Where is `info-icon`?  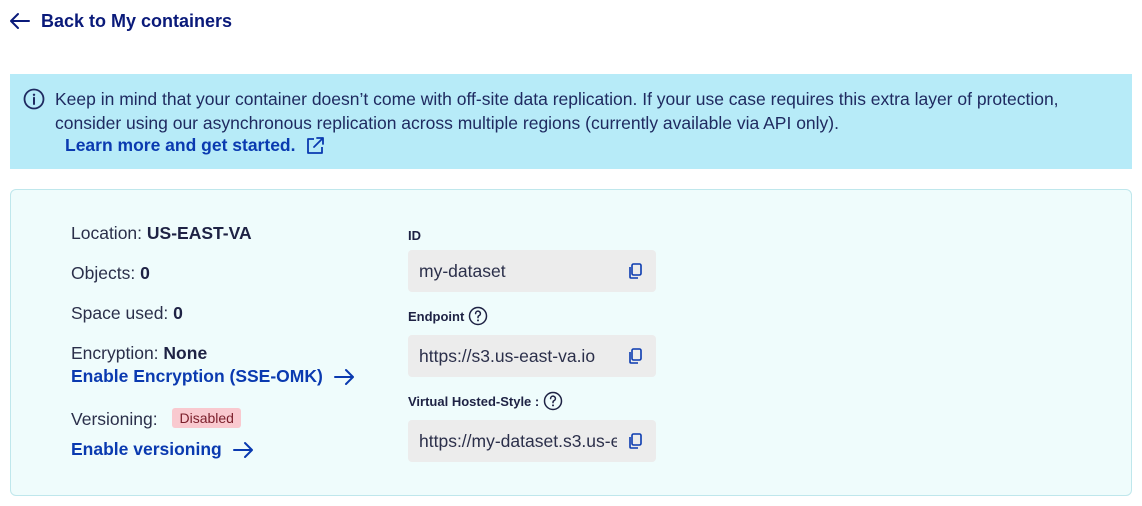 info-icon is located at coordinates (34, 99).